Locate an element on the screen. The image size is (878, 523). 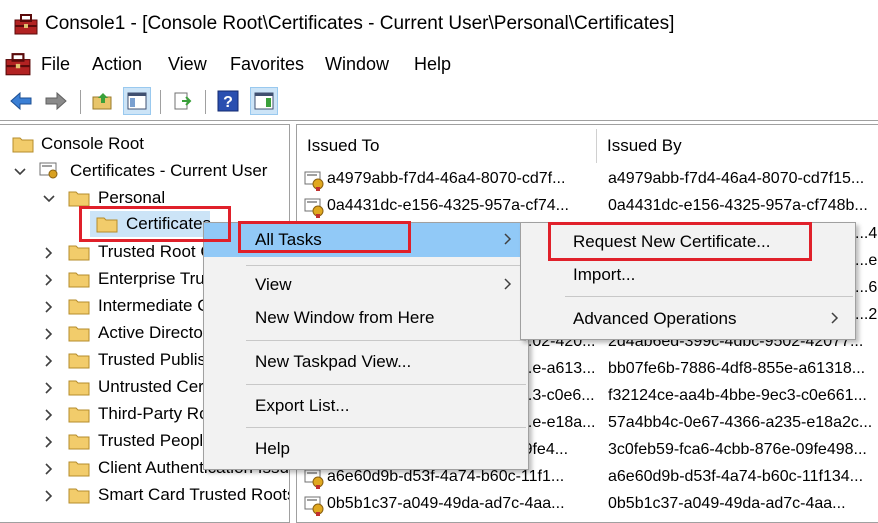
issued-by-cell: ...4 is located at coordinates (866, 233).